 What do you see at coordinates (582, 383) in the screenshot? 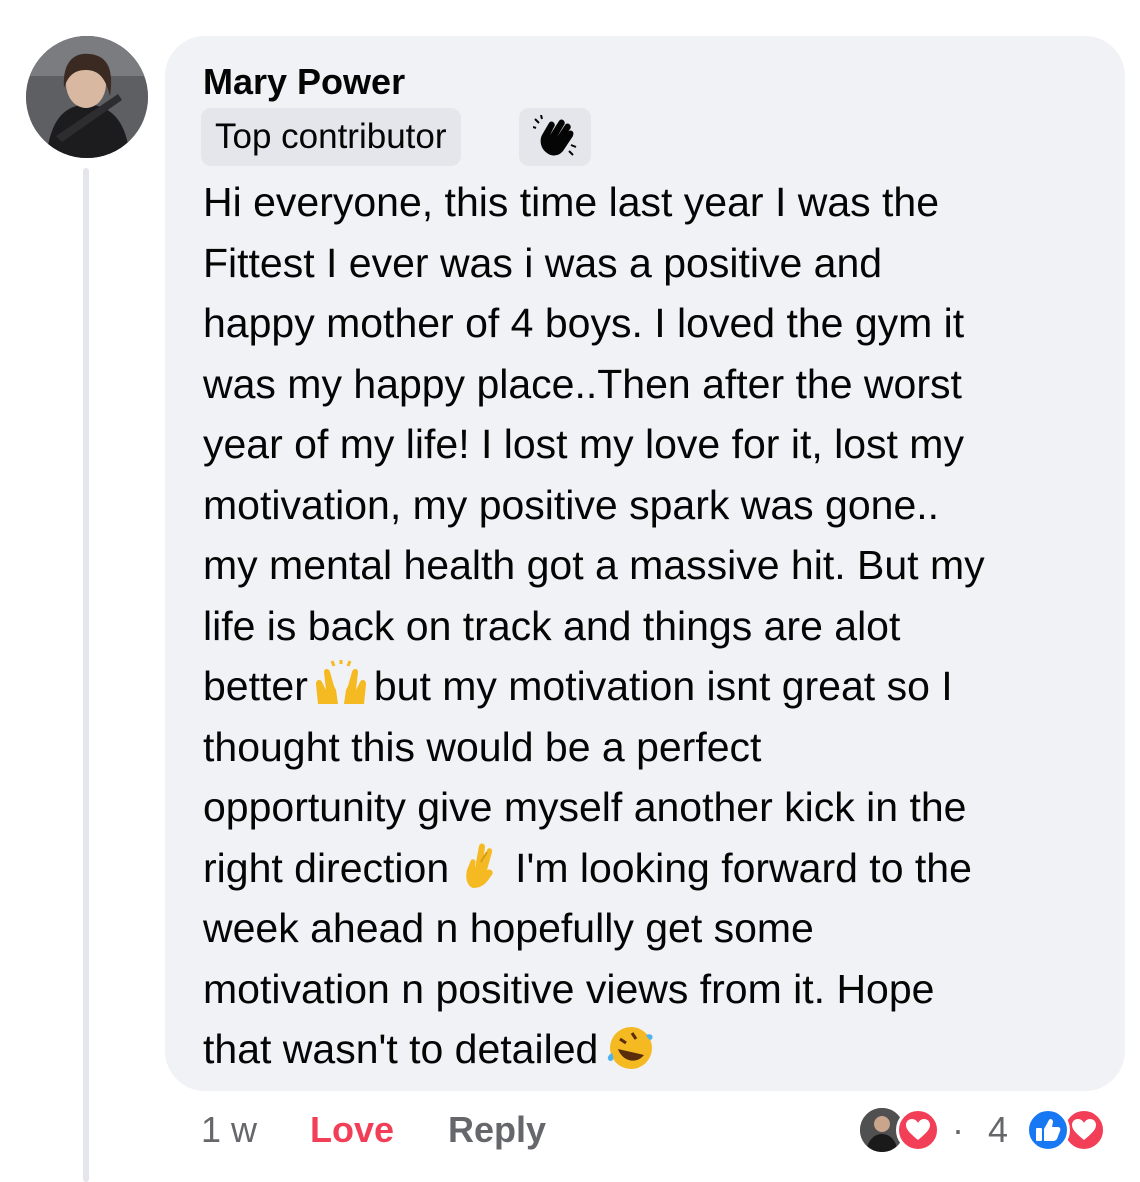
I see `comment-line: was my happy place..Then after the worst` at bounding box center [582, 383].